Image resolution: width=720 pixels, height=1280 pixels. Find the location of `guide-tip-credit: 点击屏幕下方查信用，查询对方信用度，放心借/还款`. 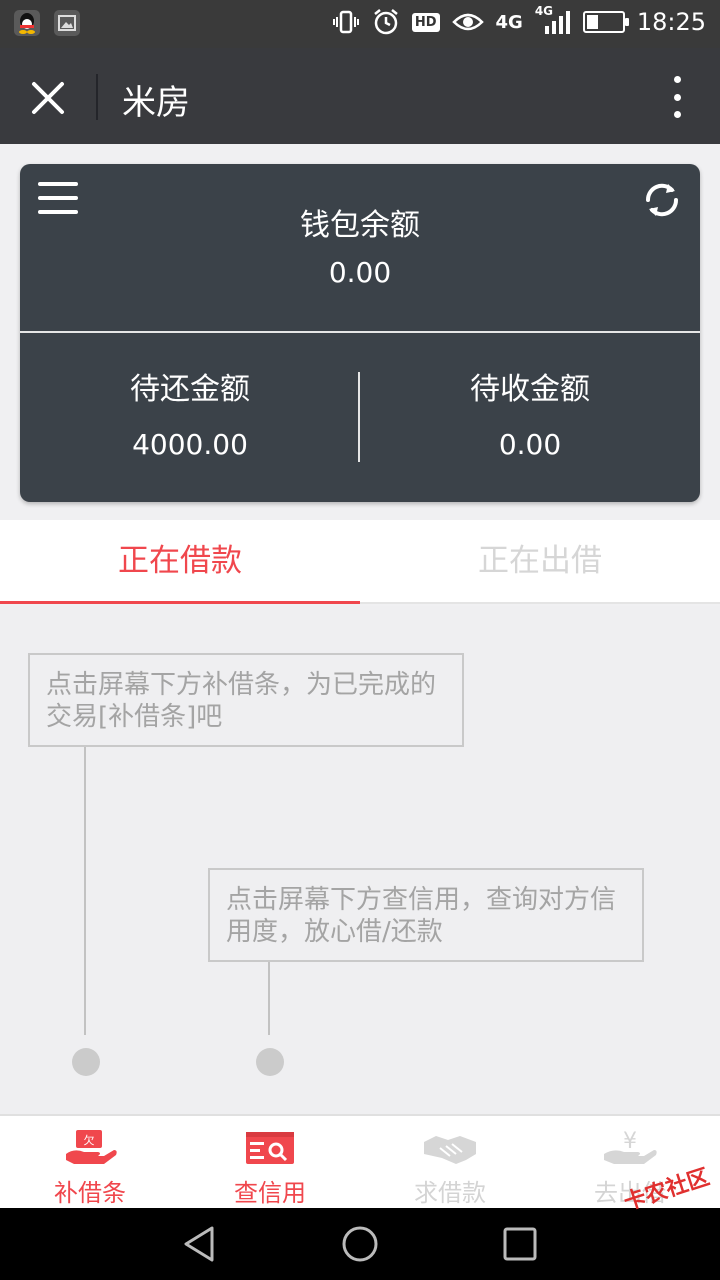

guide-tip-credit: 点击屏幕下方查信用，查询对方信用度，放心借/还款 is located at coordinates (426, 915).